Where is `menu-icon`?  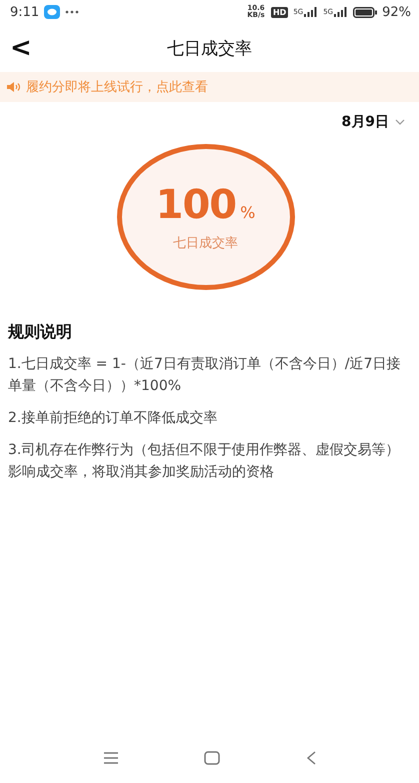
menu-icon is located at coordinates (110, 758).